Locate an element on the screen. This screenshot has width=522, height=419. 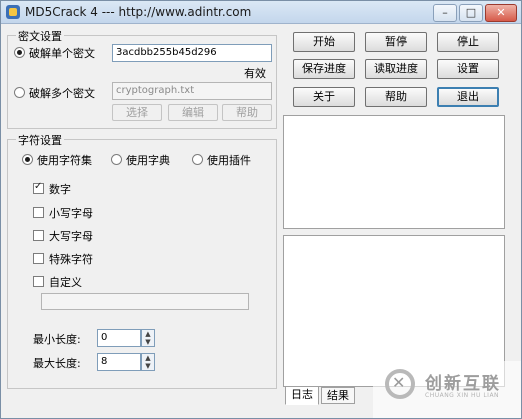
min-length-stepper: ▲ ▼ is located at coordinates (148, 338).